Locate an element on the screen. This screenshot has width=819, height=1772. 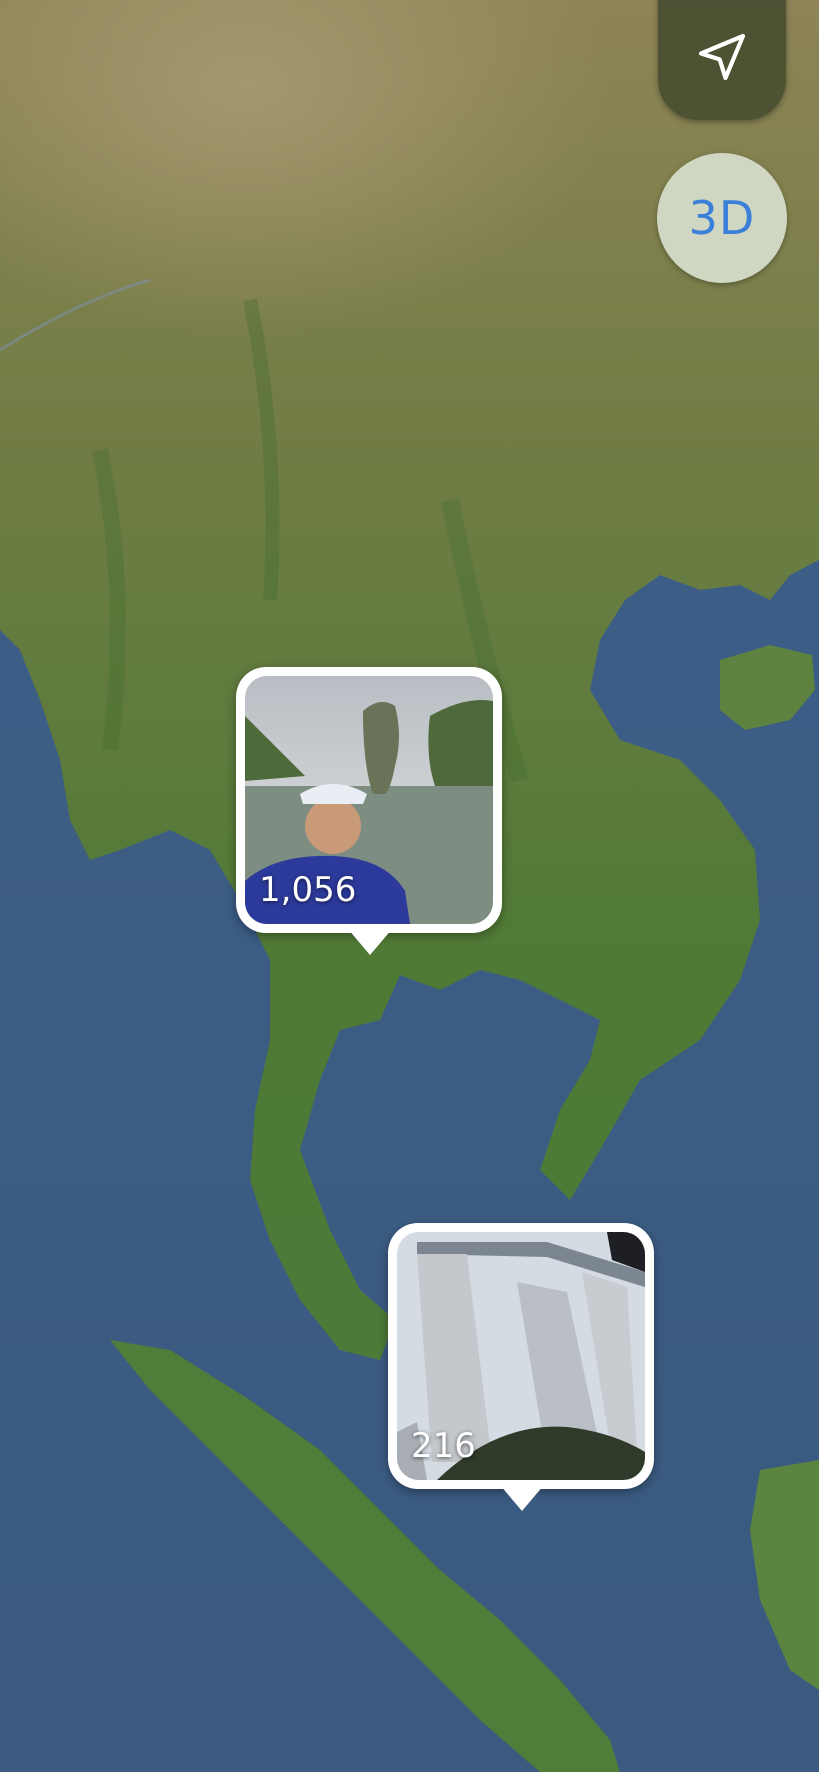
pin-photo-thumbnail: 216 is located at coordinates (521, 1356).